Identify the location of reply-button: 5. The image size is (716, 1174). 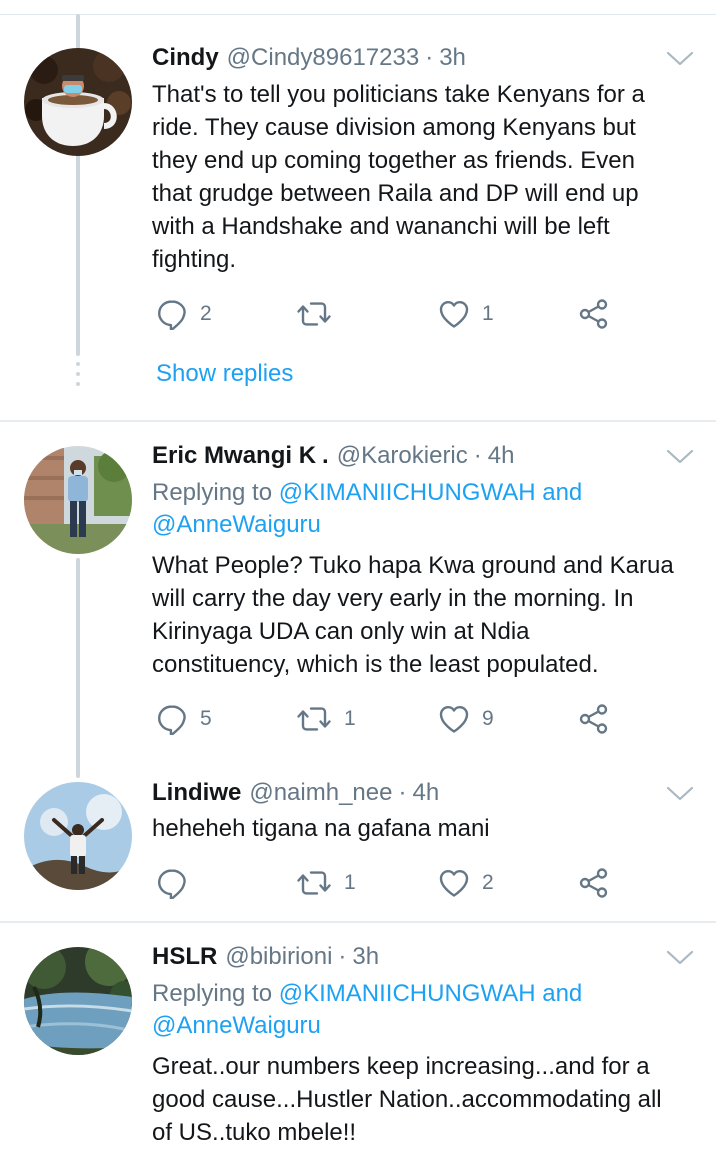
(184, 719).